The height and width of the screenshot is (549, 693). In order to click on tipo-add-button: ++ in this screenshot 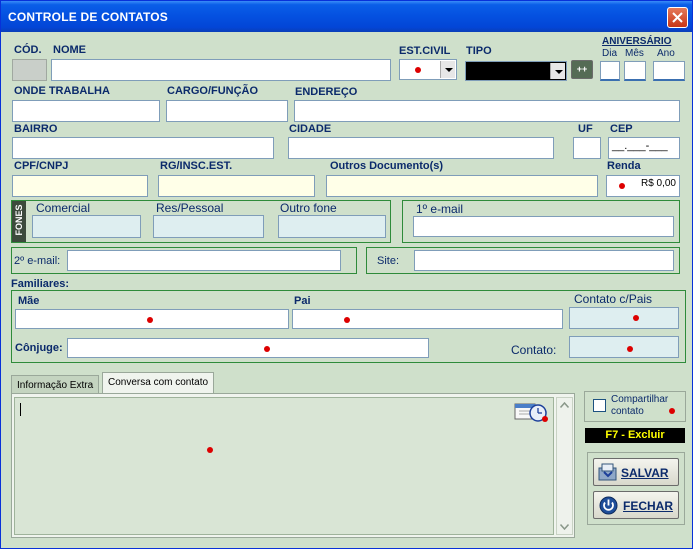, I will do `click(582, 69)`.